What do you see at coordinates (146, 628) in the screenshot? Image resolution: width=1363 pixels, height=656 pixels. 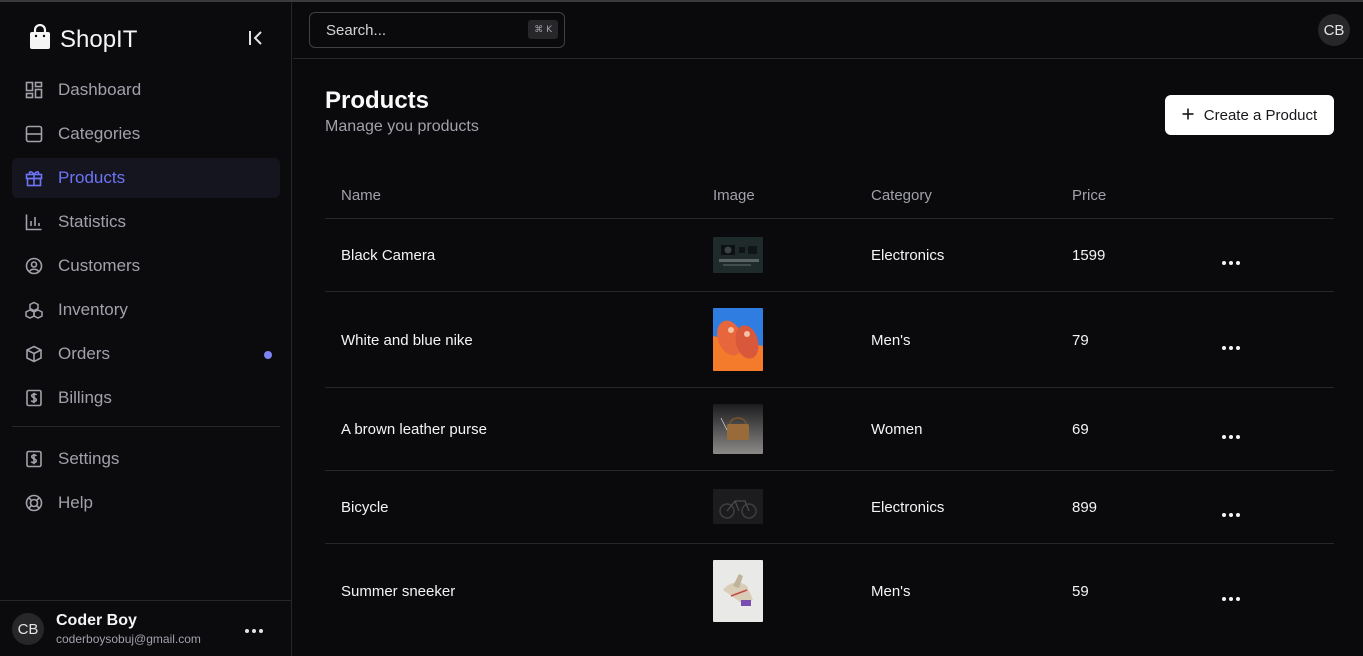 I see `user-profile: CB Coder Boy coderboysobuj@gmail.com` at bounding box center [146, 628].